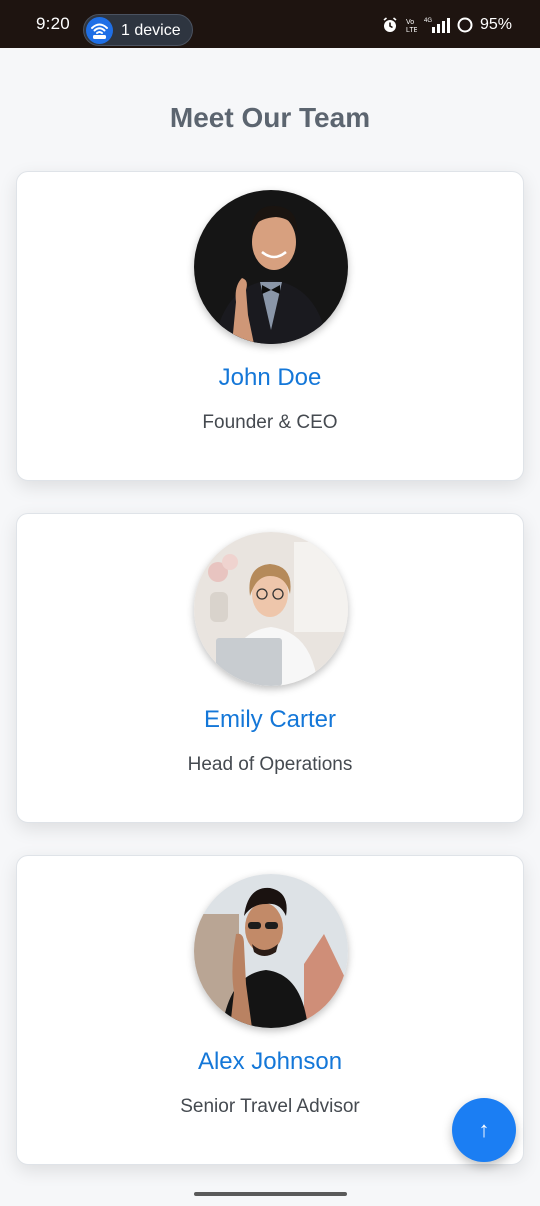  What do you see at coordinates (151, 30) in the screenshot?
I see `hotspot-label: 1 device` at bounding box center [151, 30].